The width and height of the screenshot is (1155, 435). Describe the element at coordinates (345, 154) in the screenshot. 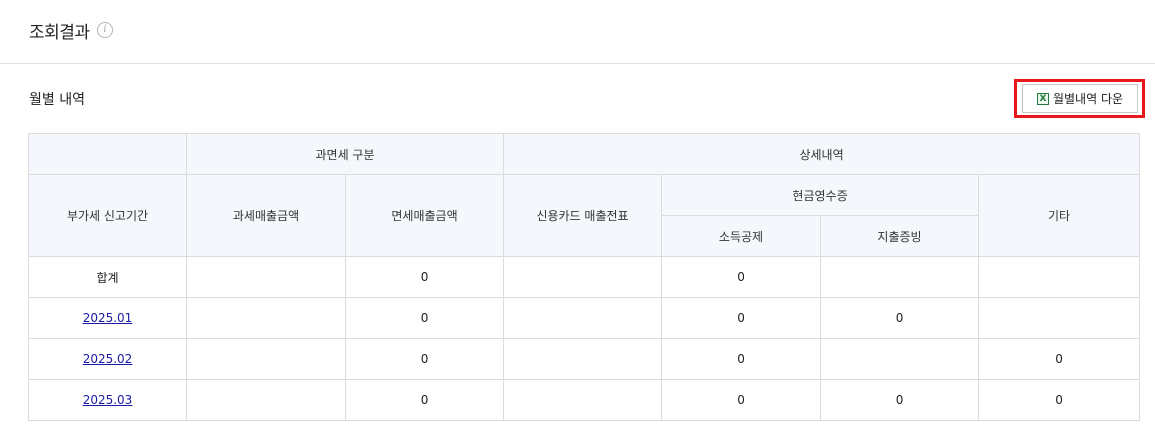

I see `header-taxation-group: 과면세 구분` at that location.